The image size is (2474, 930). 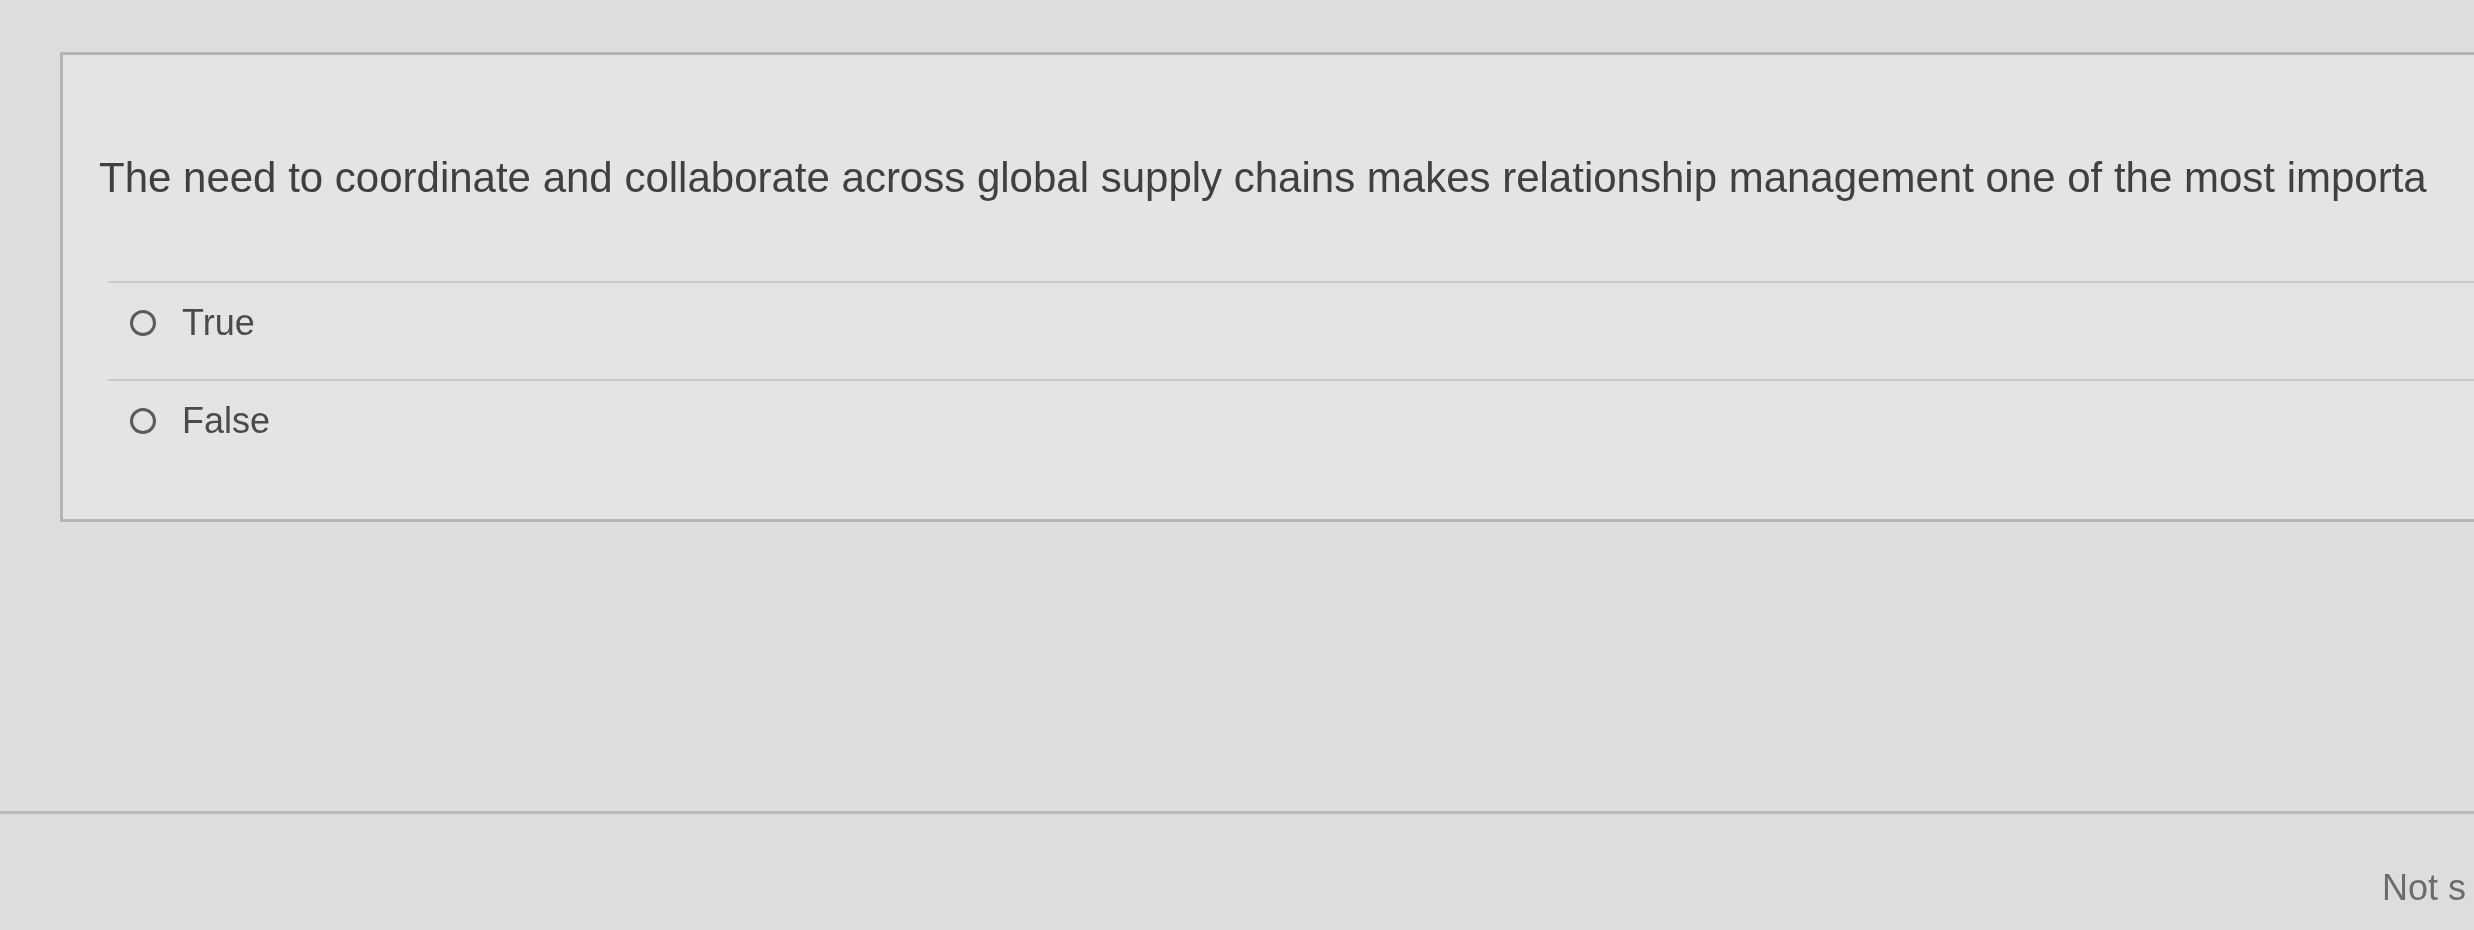 What do you see at coordinates (2424, 888) in the screenshot?
I see `status-text: Not s` at bounding box center [2424, 888].